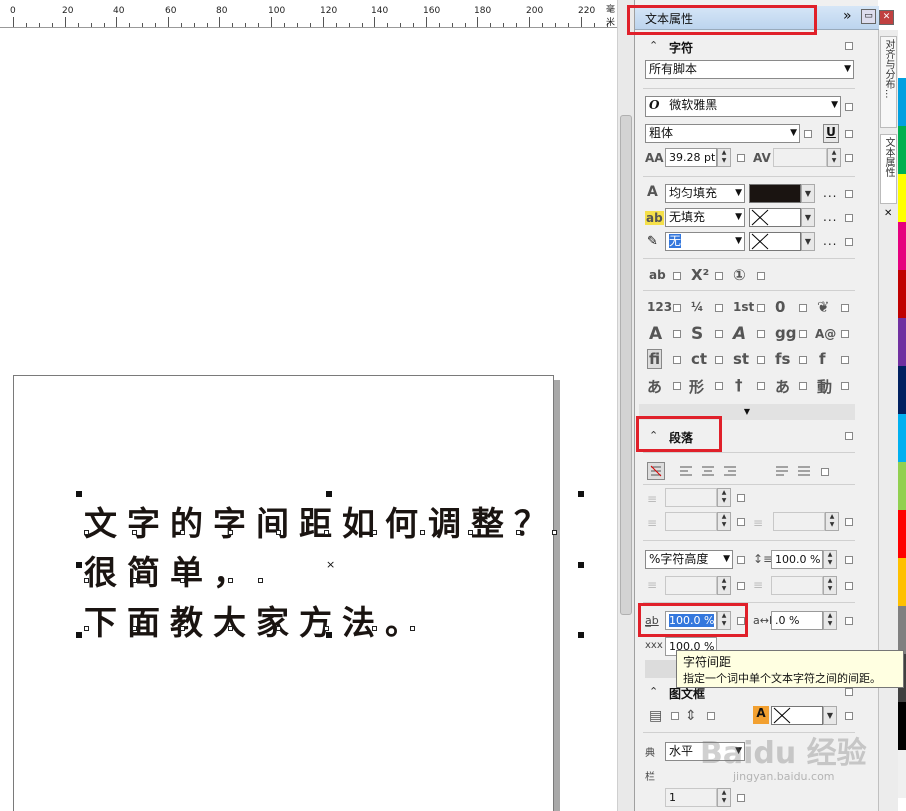 The image size is (906, 811). Describe the element at coordinates (741, 498) in the screenshot. I see `first-line-indent-checkbox` at that location.